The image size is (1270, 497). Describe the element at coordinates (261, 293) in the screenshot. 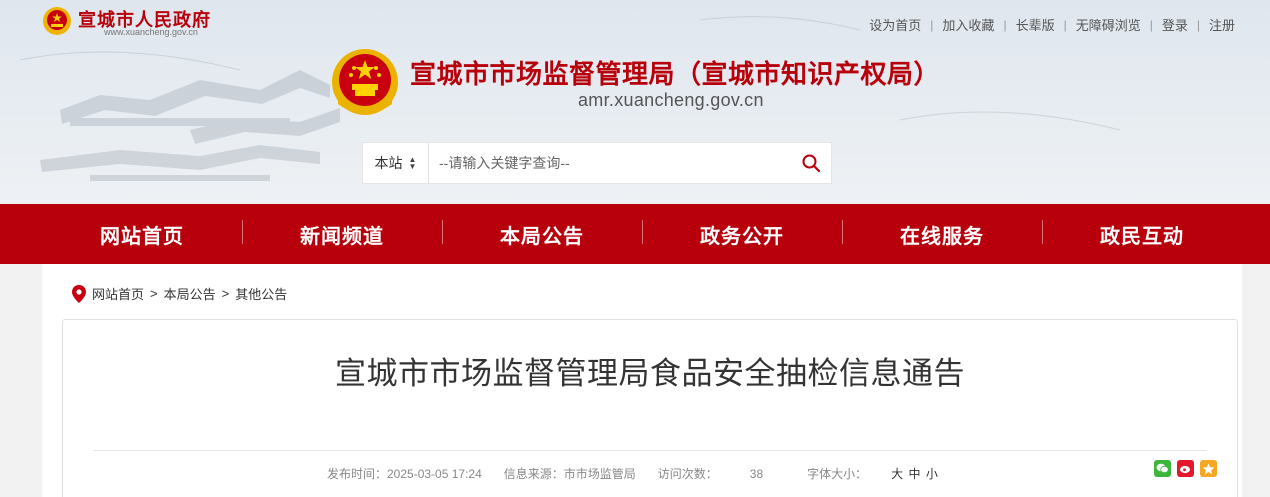

I see `breadcrumb-other: 其他公告` at that location.